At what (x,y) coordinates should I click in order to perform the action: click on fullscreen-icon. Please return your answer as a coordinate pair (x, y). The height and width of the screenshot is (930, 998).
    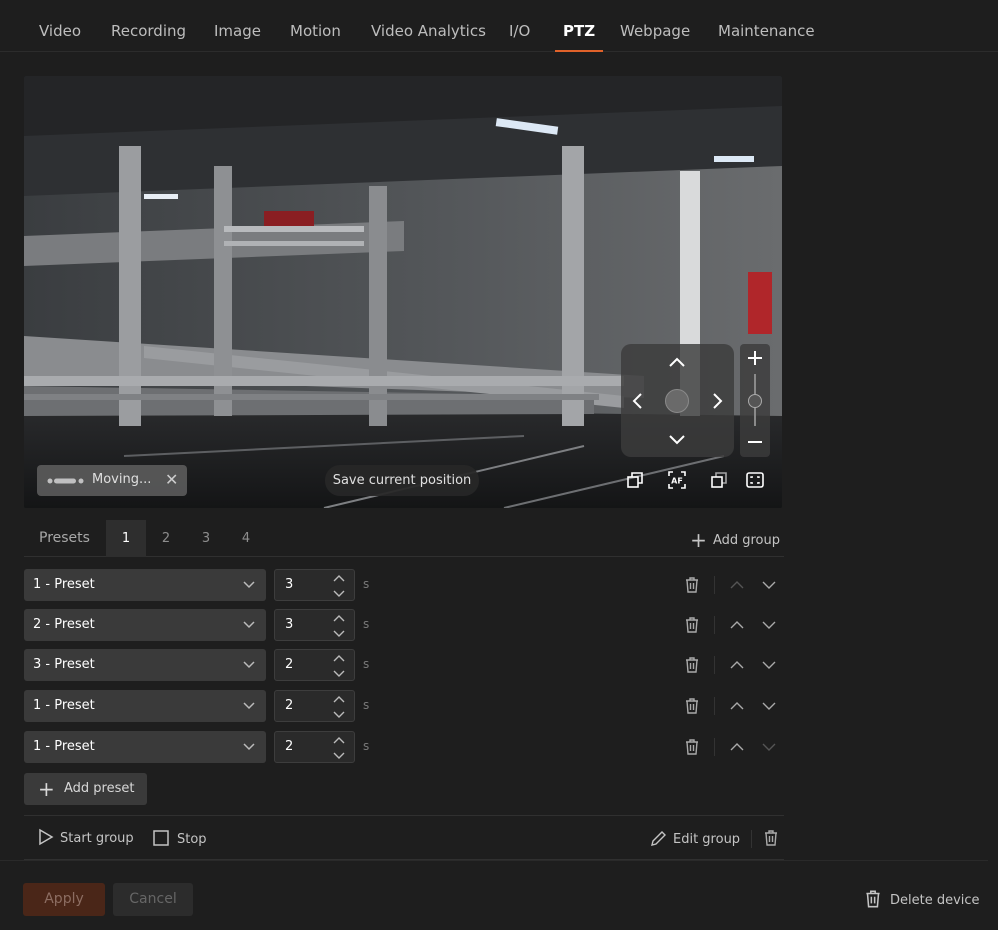
    Looking at the image, I should click on (755, 480).